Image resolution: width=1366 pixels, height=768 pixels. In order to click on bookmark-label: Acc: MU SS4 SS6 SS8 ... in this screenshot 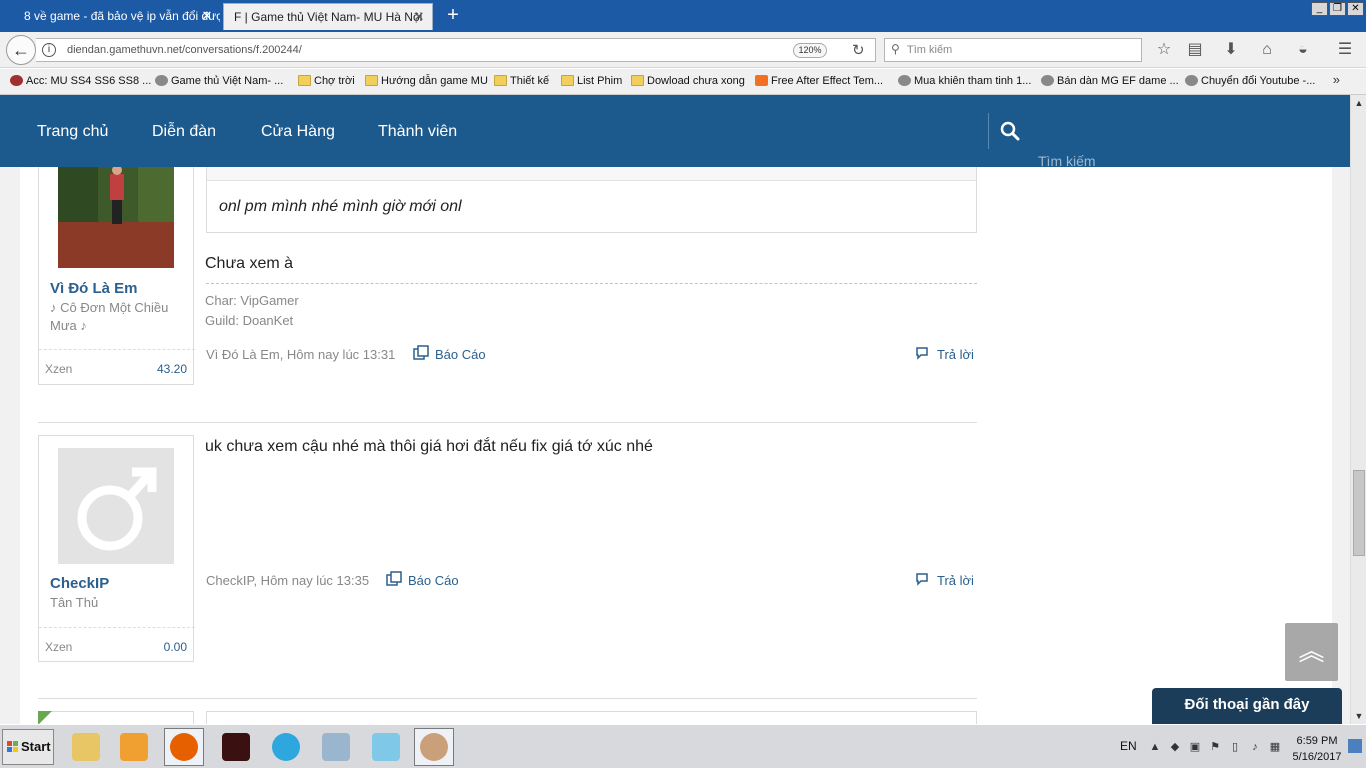, I will do `click(89, 81)`.